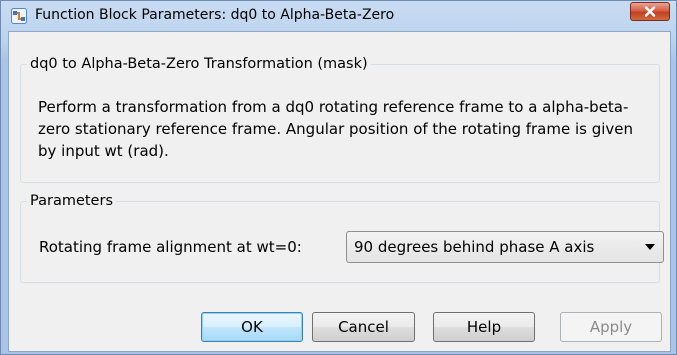 This screenshot has height=355, width=677. I want to click on cancel-button: Cancel, so click(363, 327).